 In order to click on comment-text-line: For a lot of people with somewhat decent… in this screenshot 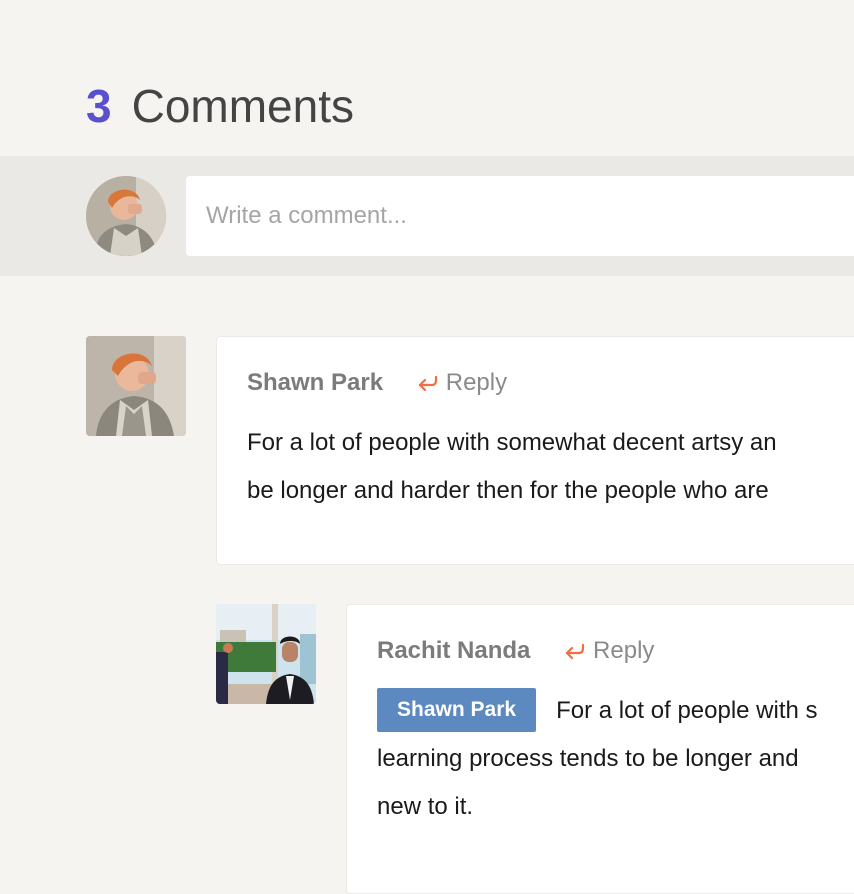, I will do `click(512, 442)`.